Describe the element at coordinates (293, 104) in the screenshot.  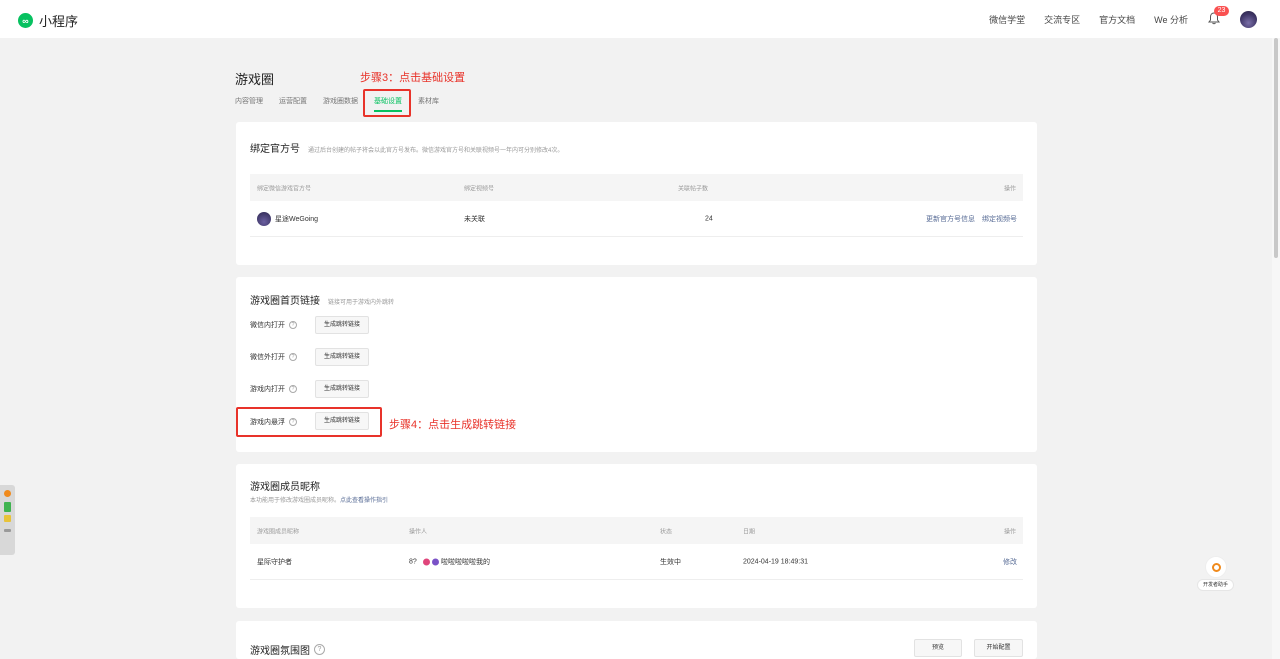
I see `tab-operation-config: 运营配置` at that location.